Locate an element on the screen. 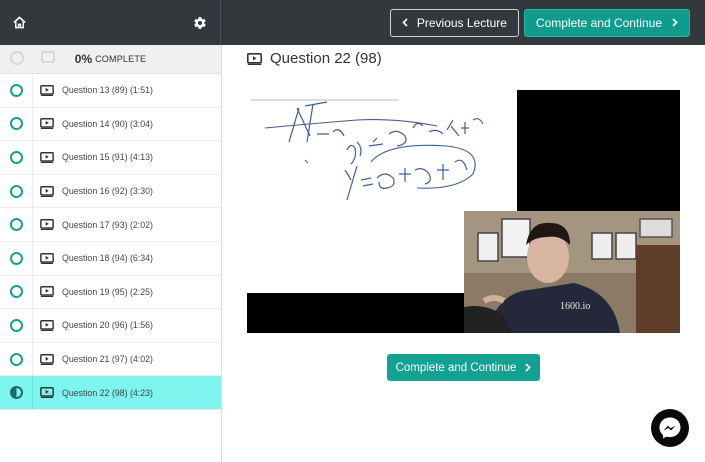 This screenshot has width=705, height=462. lesson-title: Question 20 (96) (1:56) is located at coordinates (107, 325).